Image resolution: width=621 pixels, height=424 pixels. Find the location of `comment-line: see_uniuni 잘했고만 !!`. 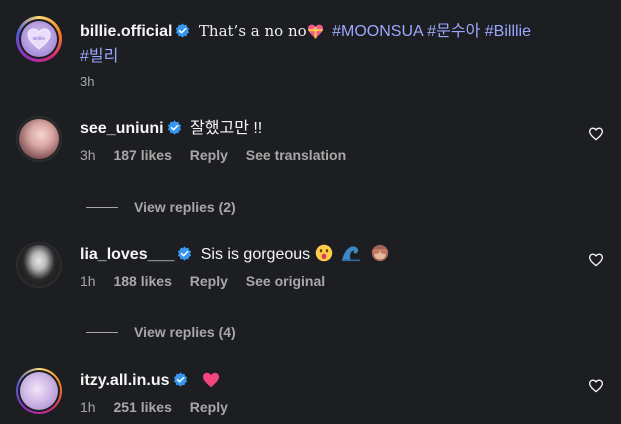

comment-line: see_uniuni 잘했고만 !! is located at coordinates (171, 130).